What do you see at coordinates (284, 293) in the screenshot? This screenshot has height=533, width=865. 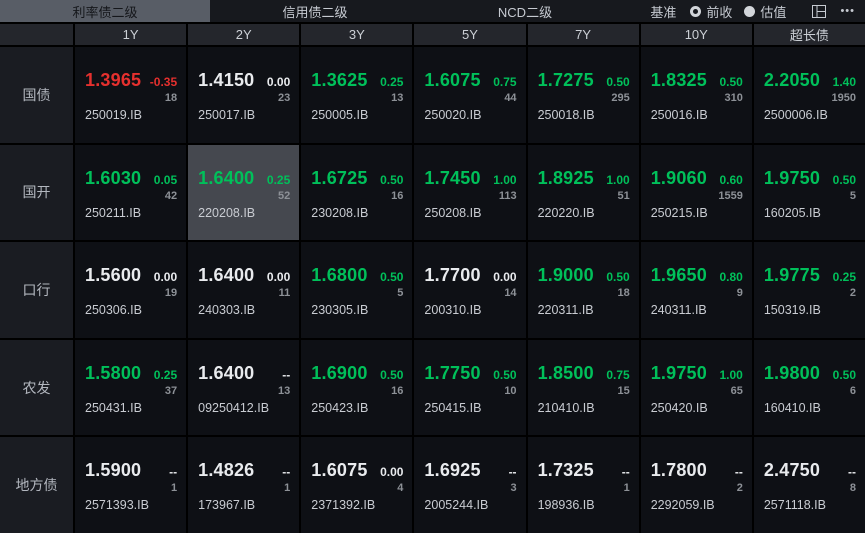 I see `trade-count: 11` at bounding box center [284, 293].